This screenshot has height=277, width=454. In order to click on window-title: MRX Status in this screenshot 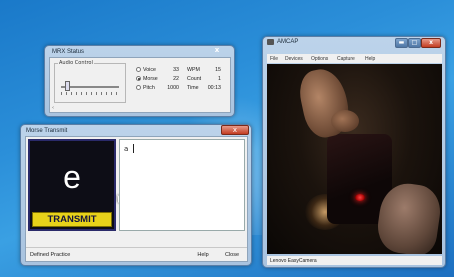, I will do `click(68, 52)`.